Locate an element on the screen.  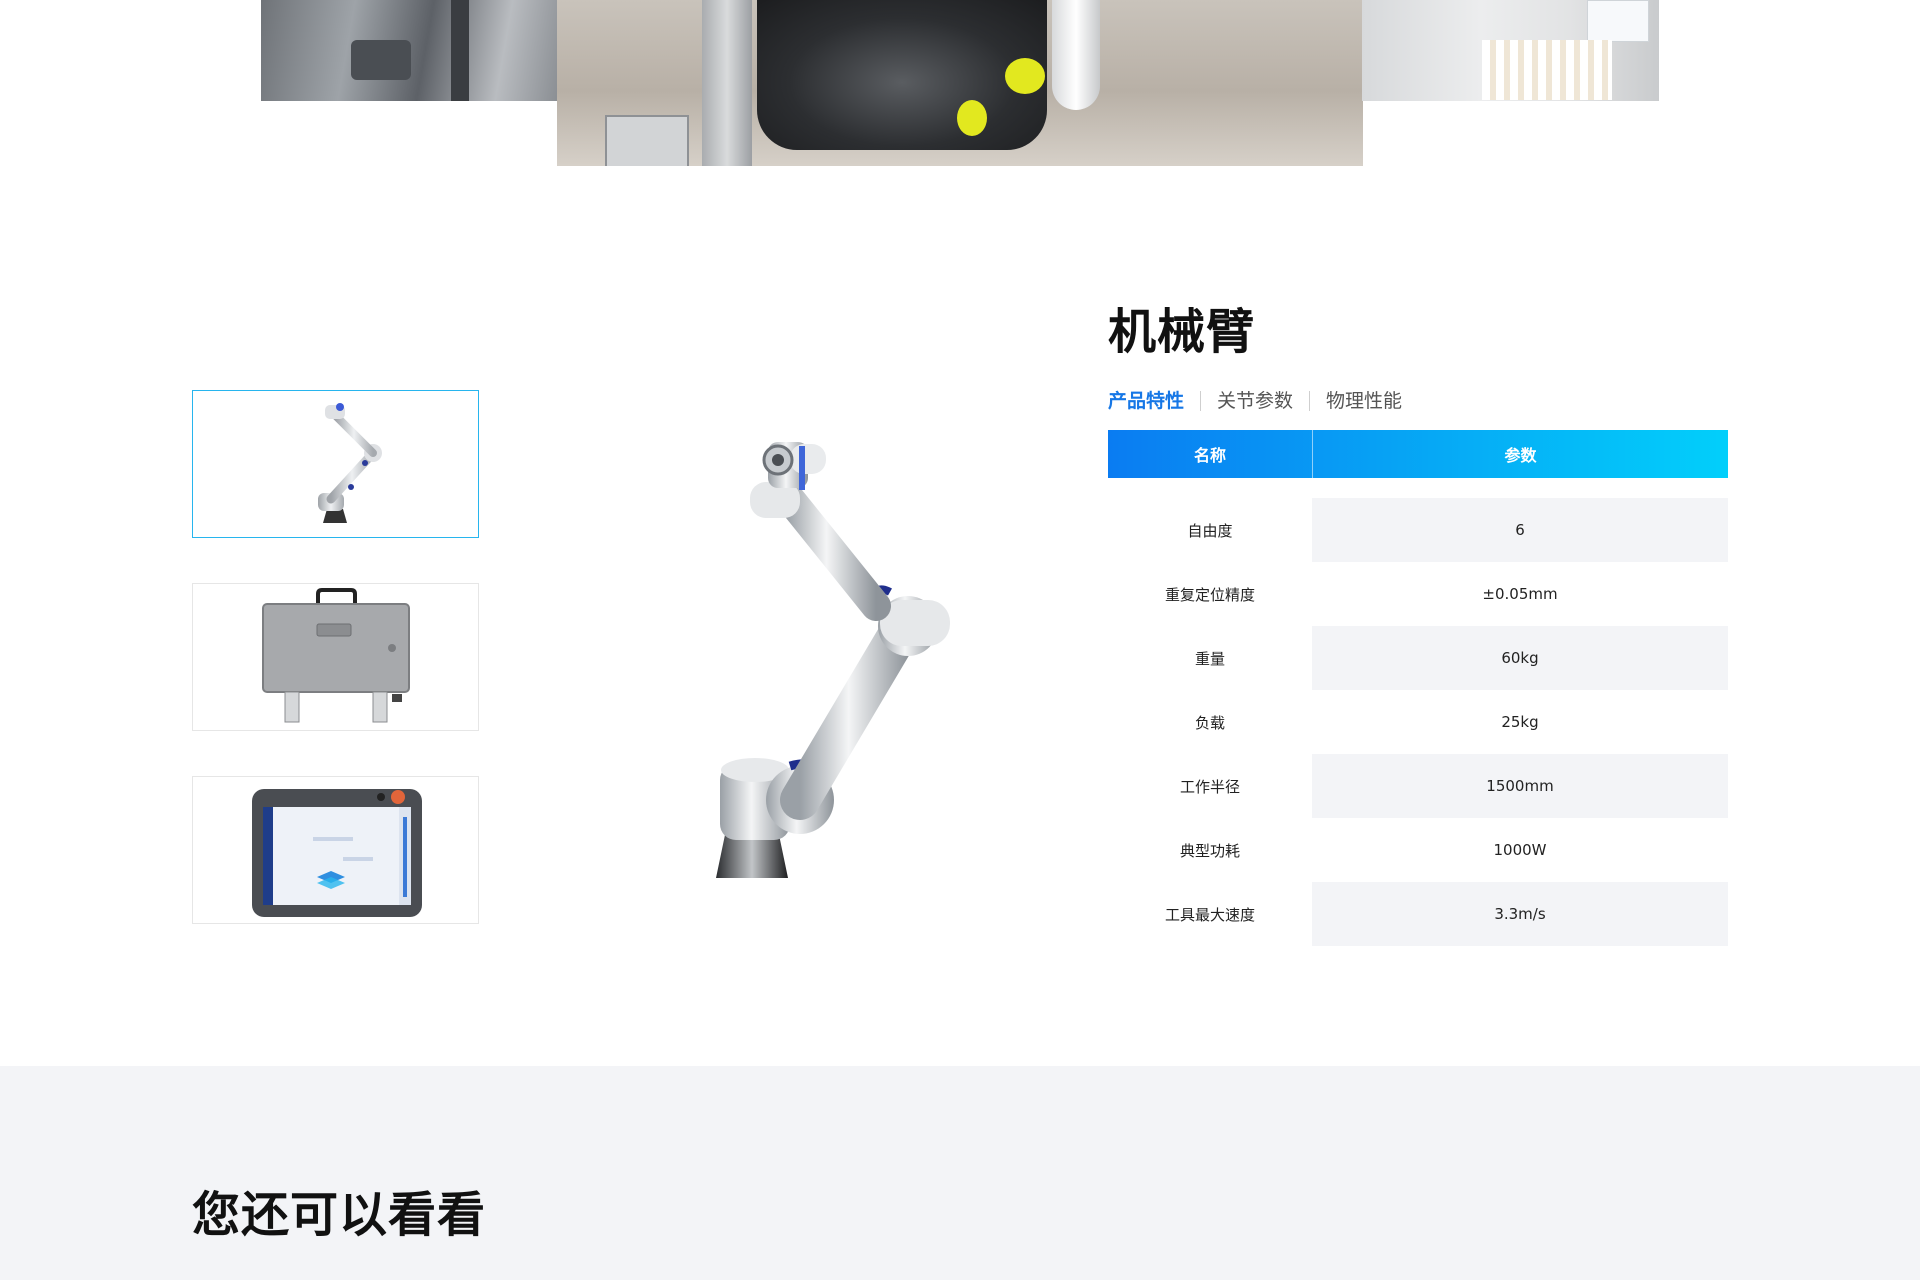
cobot-arm-graphic is located at coordinates (1076, 55).